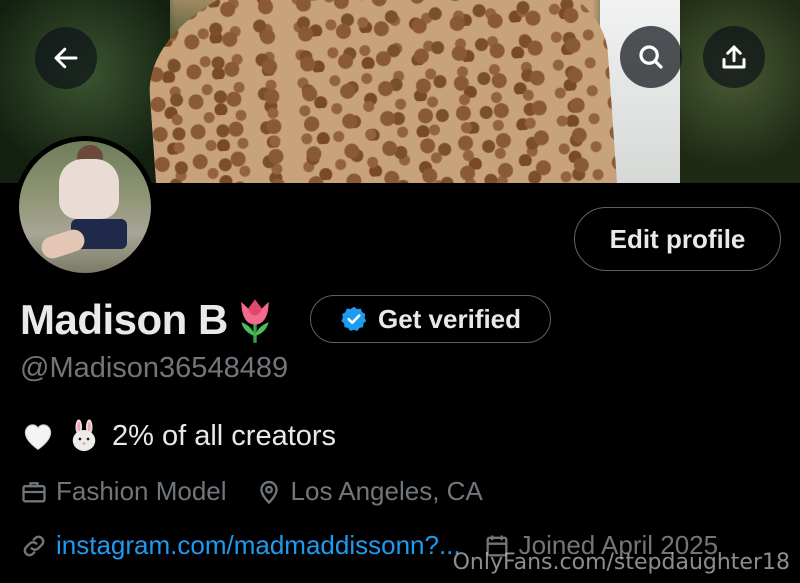 This screenshot has height=583, width=800. I want to click on name-row: Madison B, so click(149, 320).